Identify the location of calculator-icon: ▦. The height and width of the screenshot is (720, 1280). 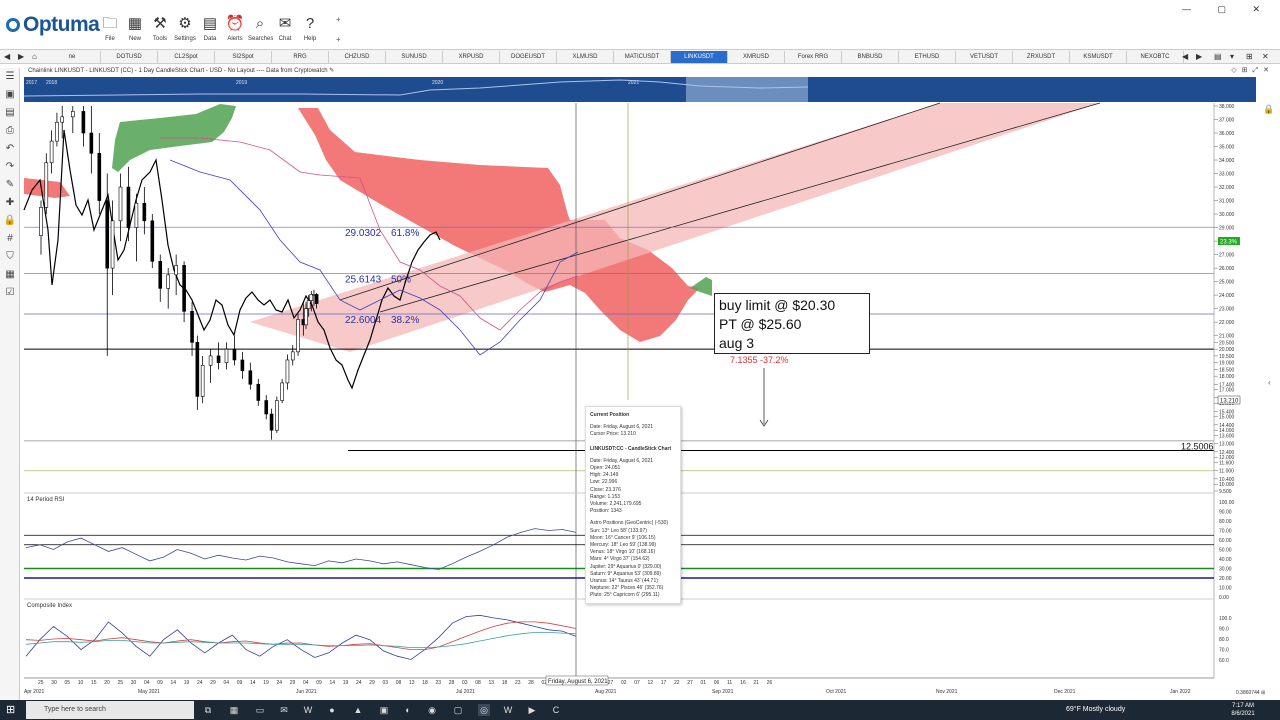
(234, 710).